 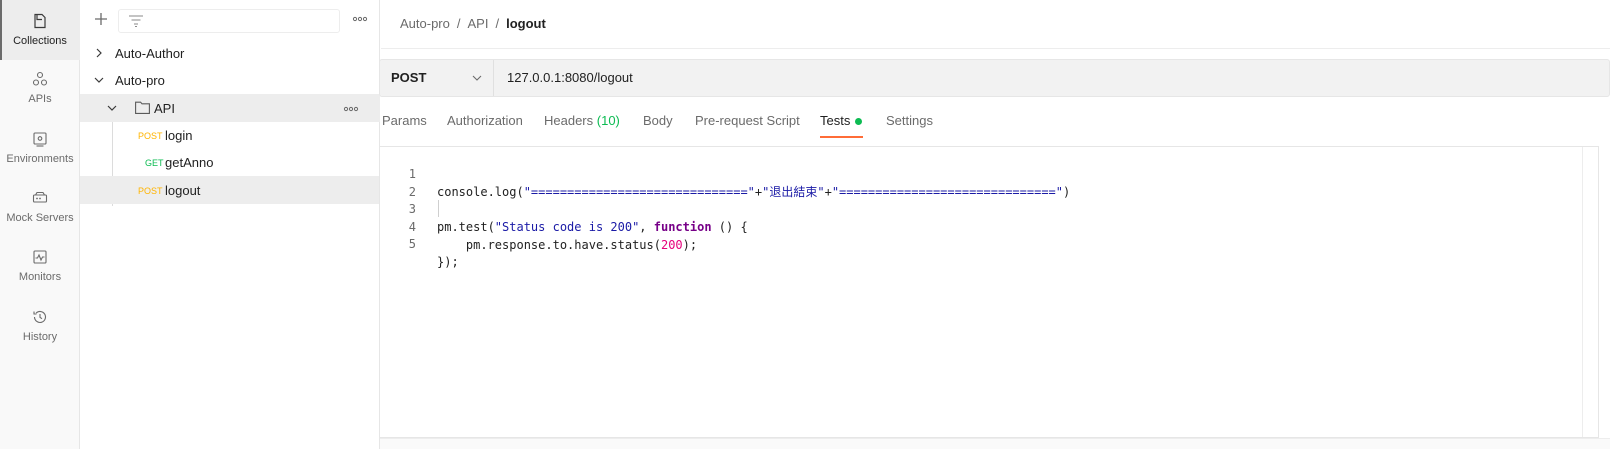 What do you see at coordinates (40, 266) in the screenshot?
I see `rail-item-monitors: Monitors` at bounding box center [40, 266].